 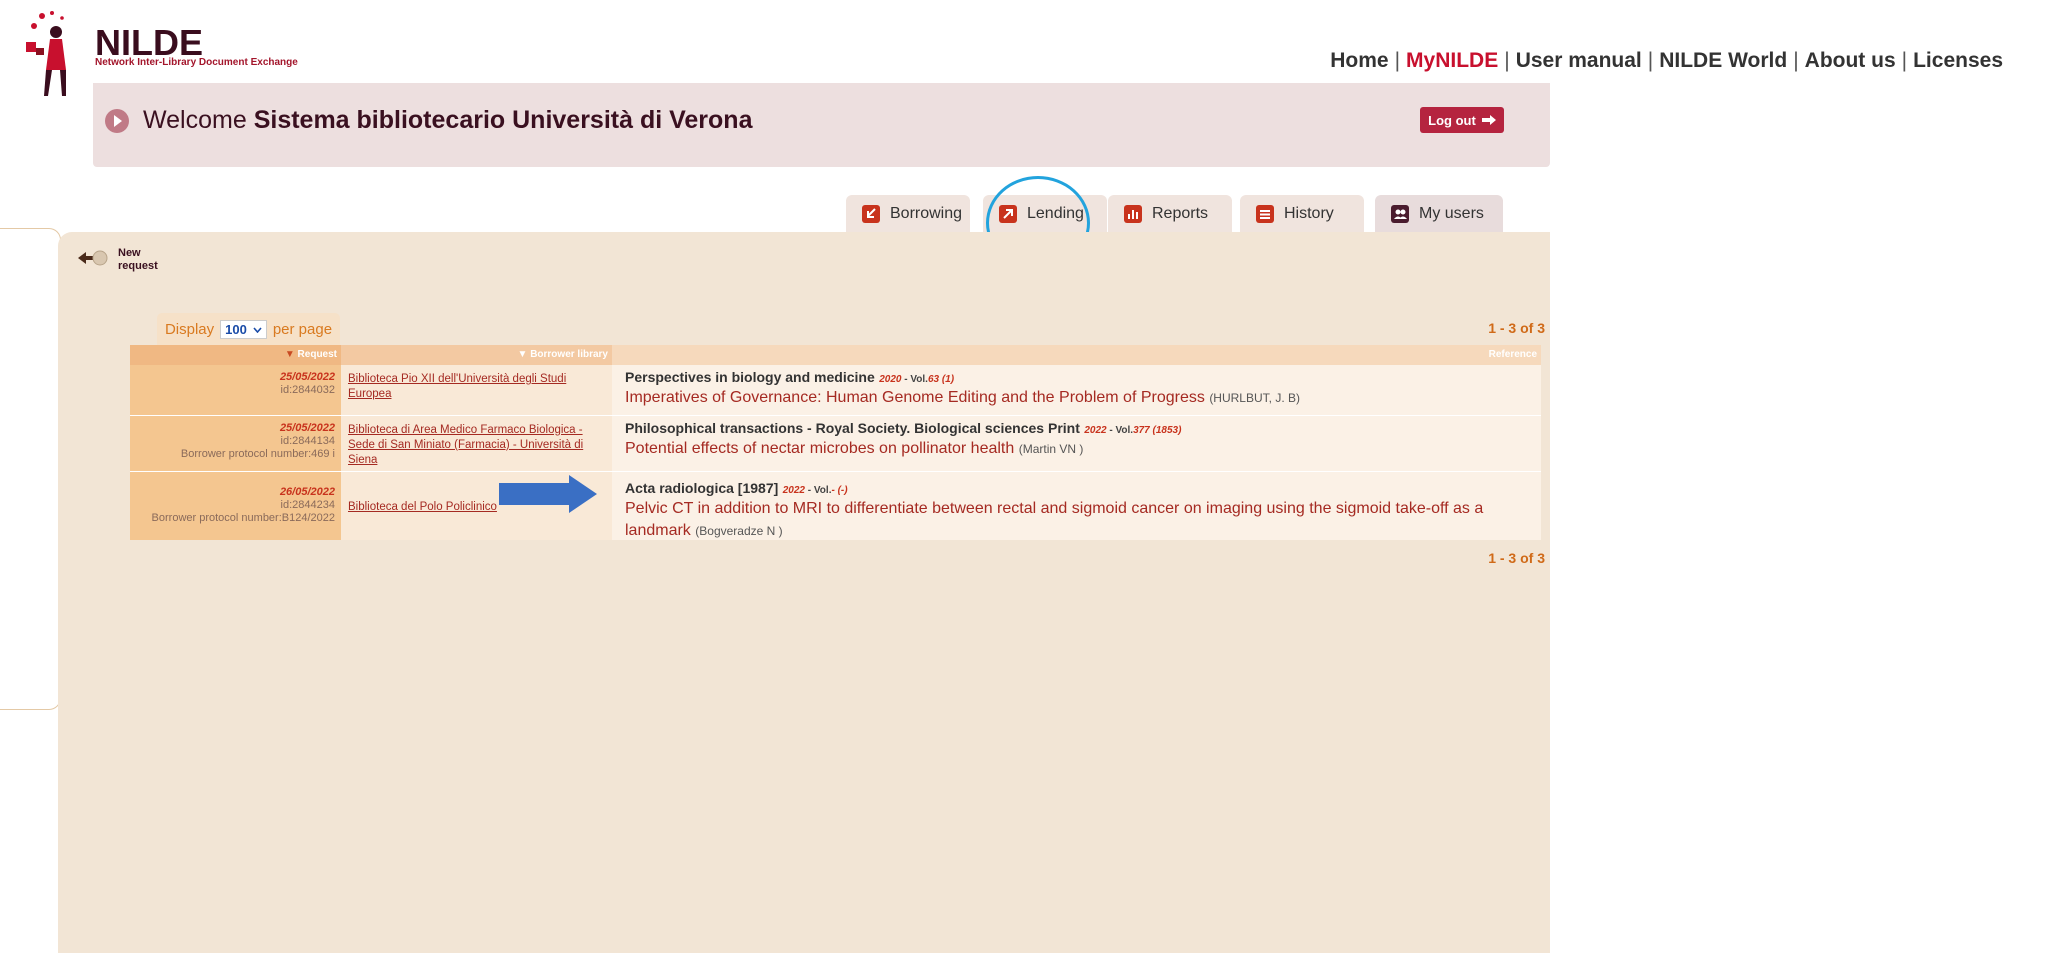 I want to click on my-users-icon, so click(x=1400, y=214).